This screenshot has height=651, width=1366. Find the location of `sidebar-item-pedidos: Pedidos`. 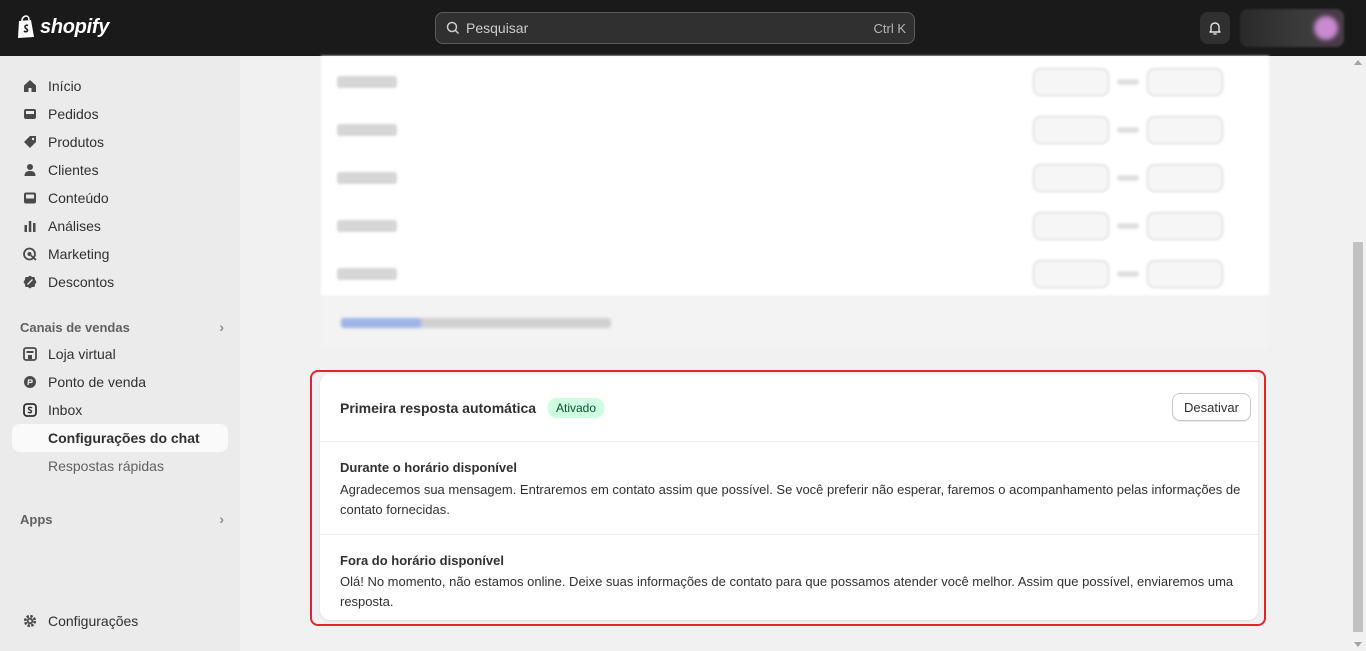

sidebar-item-pedidos: Pedidos is located at coordinates (120, 114).